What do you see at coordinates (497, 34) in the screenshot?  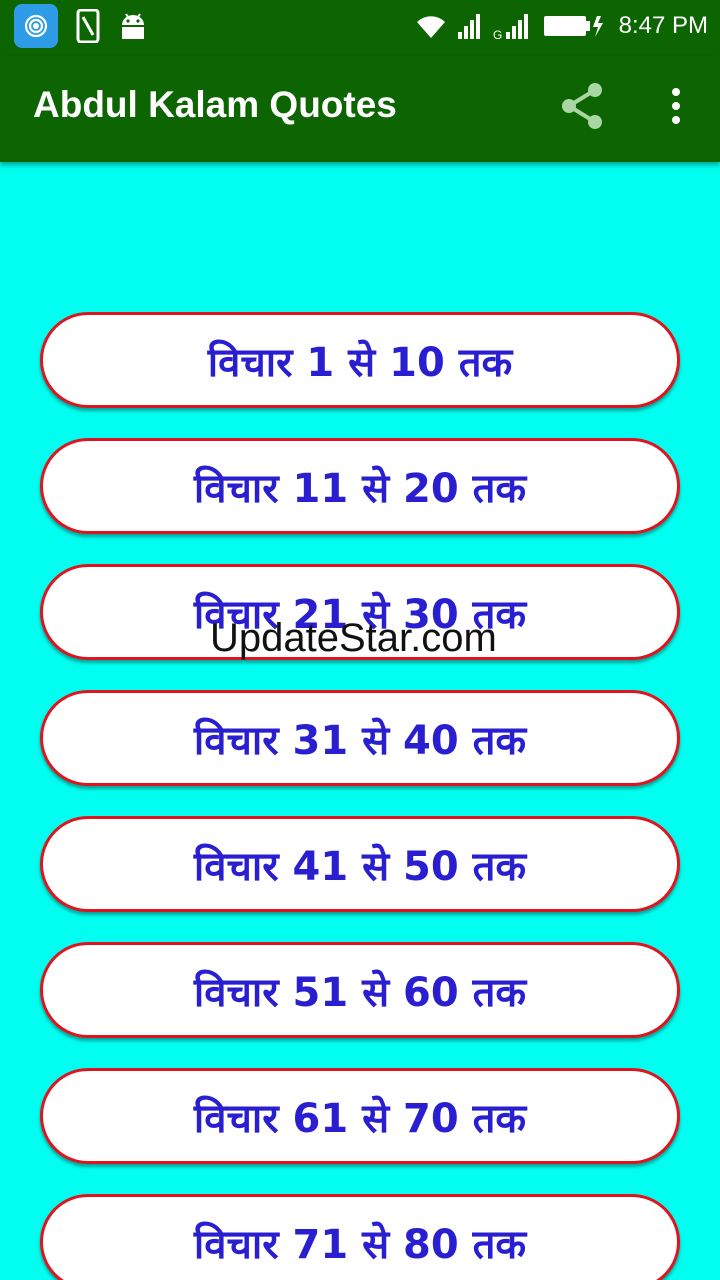 I see `svg-text: G` at bounding box center [497, 34].